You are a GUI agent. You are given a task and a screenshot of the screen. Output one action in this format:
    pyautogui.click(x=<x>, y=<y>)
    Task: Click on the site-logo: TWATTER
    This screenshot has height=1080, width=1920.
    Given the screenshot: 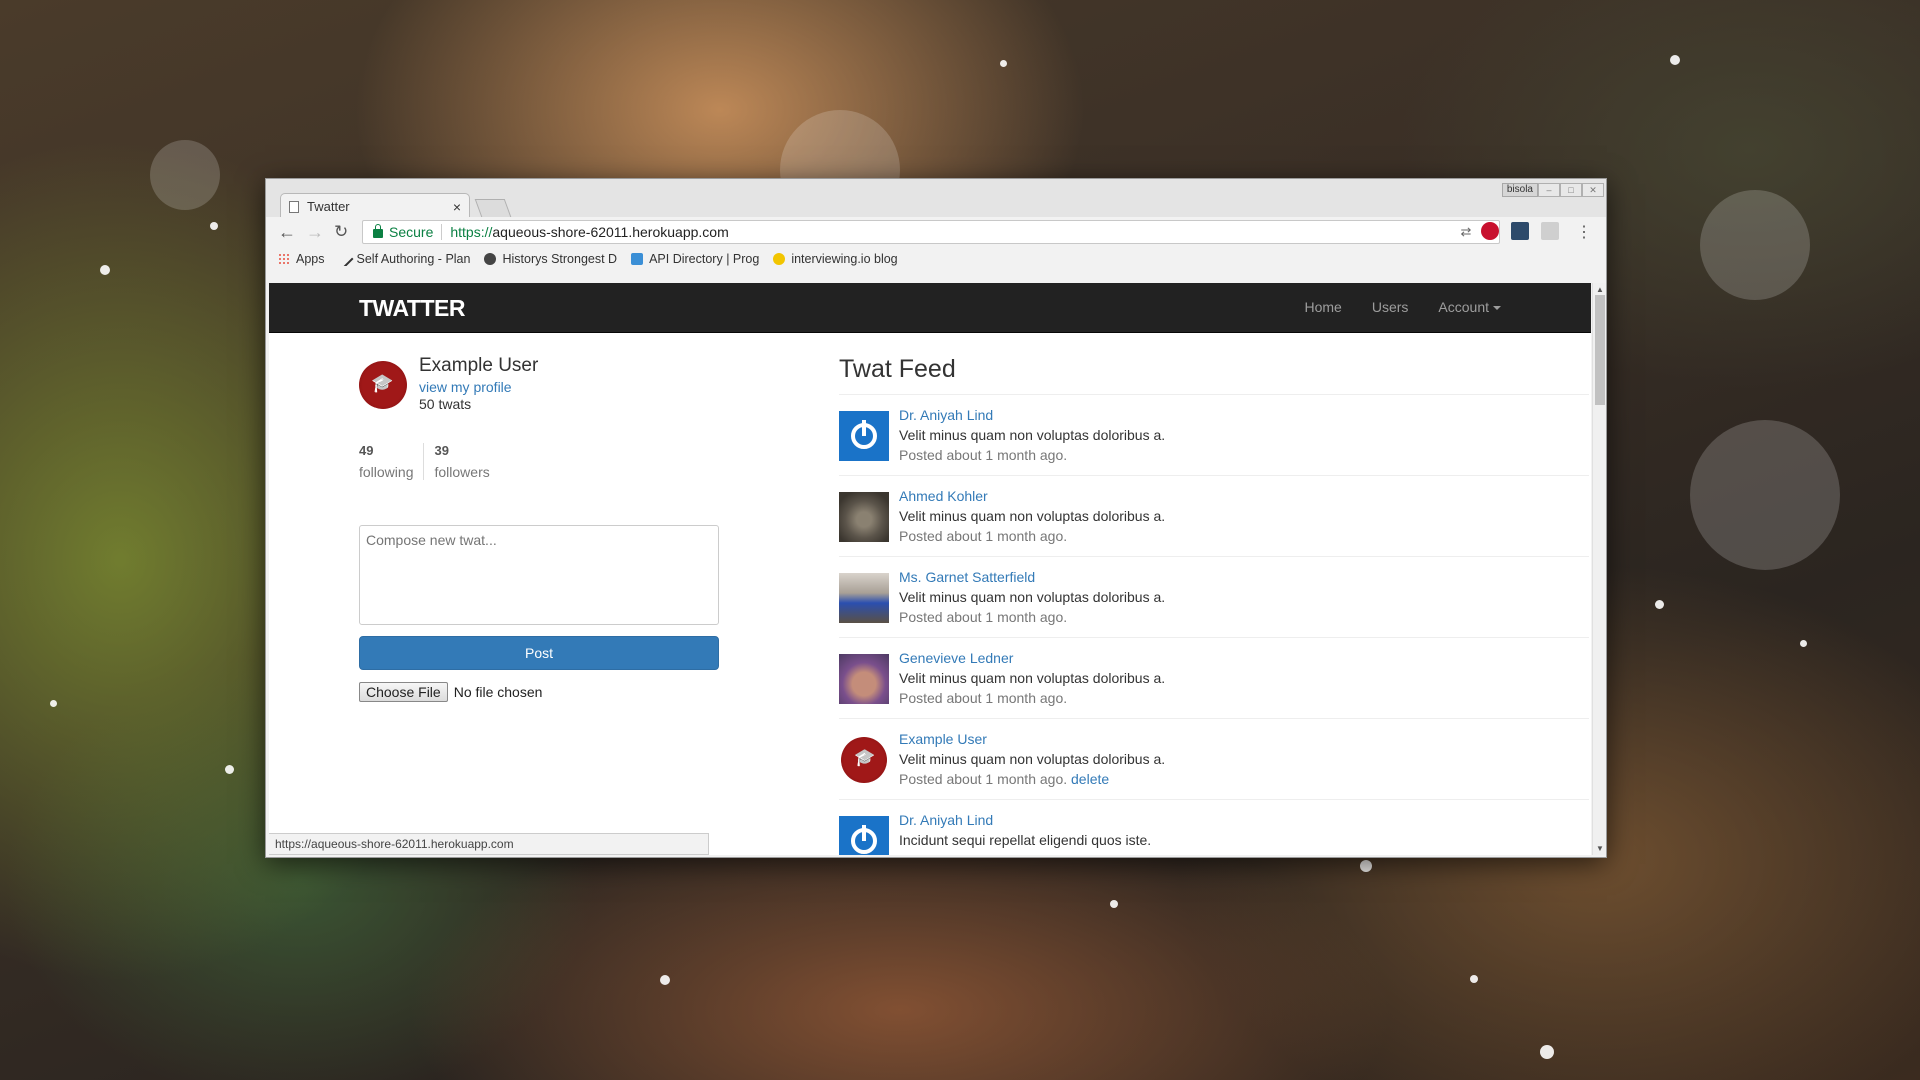 What is the action you would take?
    pyautogui.click(x=412, y=308)
    